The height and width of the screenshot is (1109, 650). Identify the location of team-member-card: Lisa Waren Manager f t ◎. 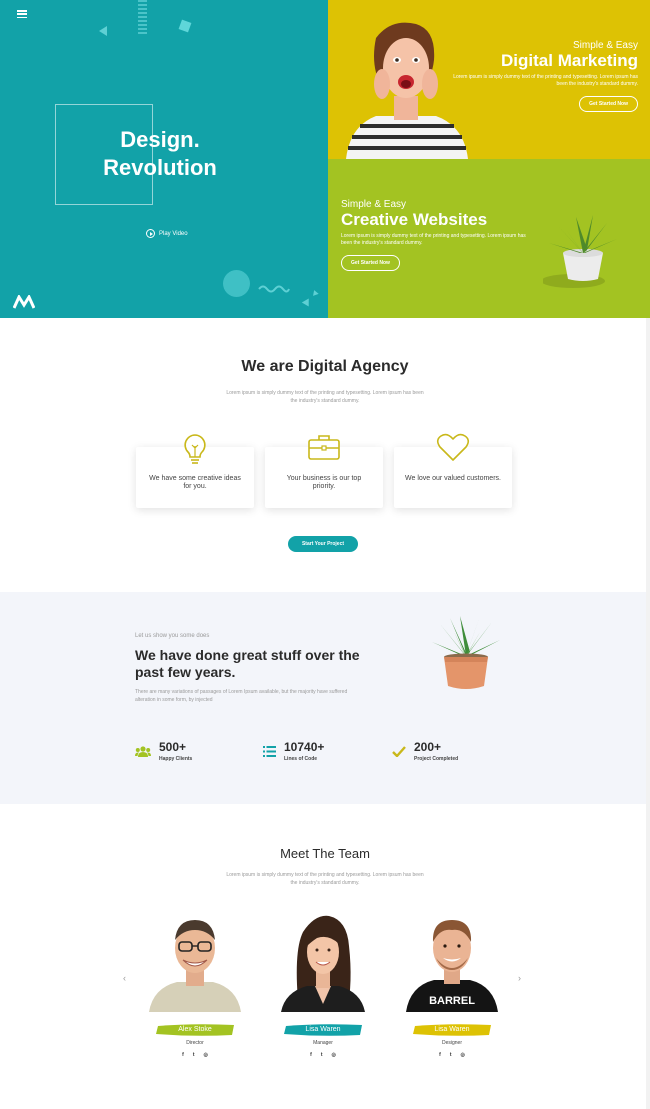
(323, 985).